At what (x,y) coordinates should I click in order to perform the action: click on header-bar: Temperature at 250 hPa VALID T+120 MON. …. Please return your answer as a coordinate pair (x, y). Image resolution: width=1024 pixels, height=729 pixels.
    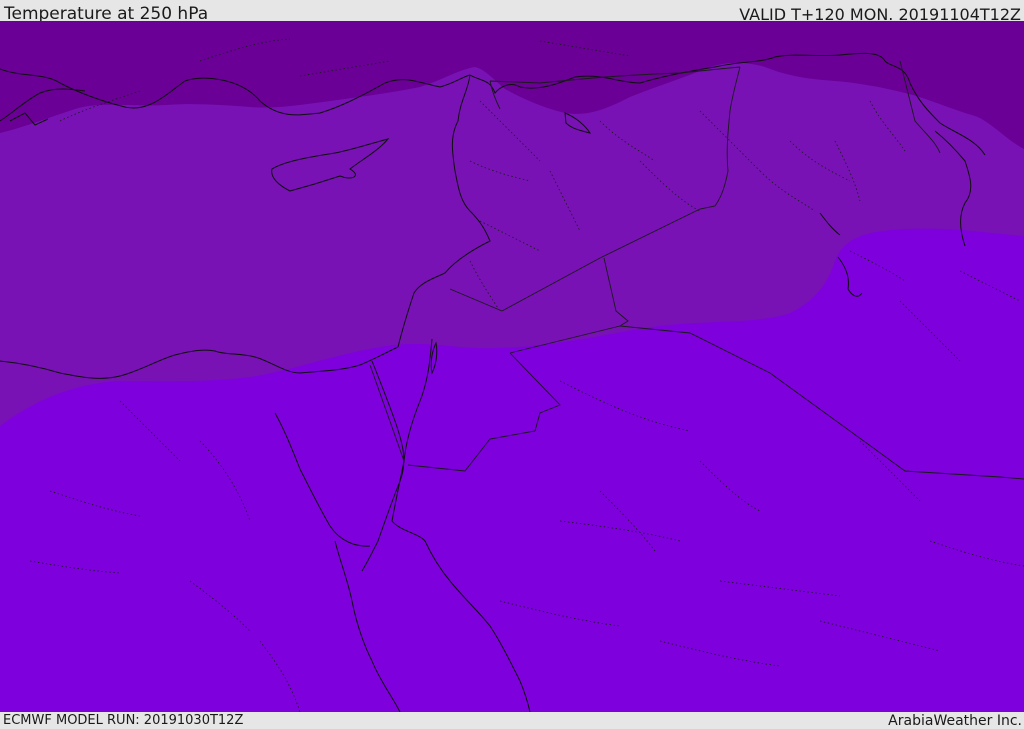
    Looking at the image, I should click on (512, 12).